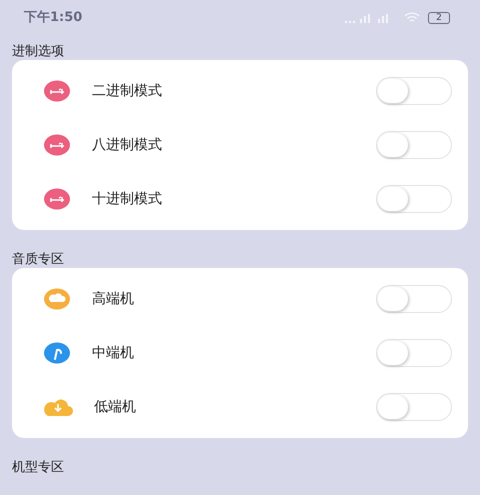 Image resolution: width=480 pixels, height=495 pixels. Describe the element at coordinates (38, 259) in the screenshot. I see `section-title: 音质专区` at that location.